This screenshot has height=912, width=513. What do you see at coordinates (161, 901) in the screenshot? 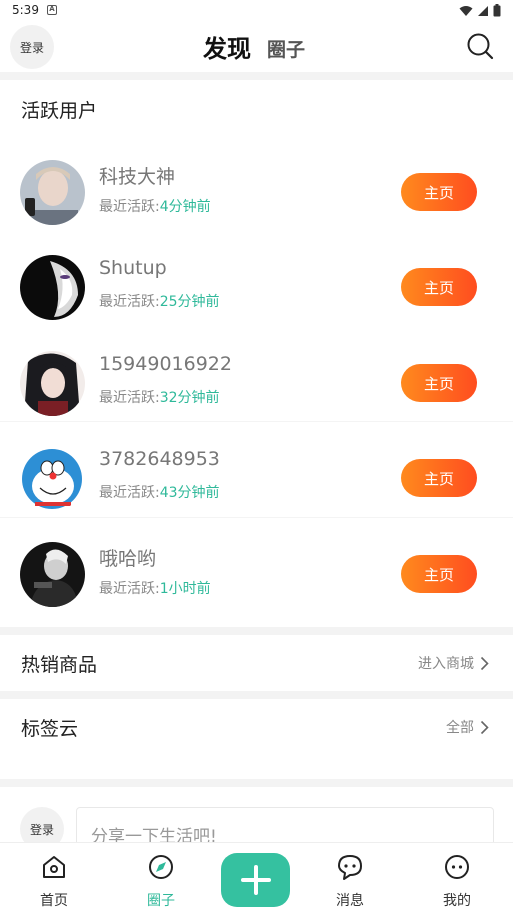
I see `tab-circle-label: 圈子` at bounding box center [161, 901].